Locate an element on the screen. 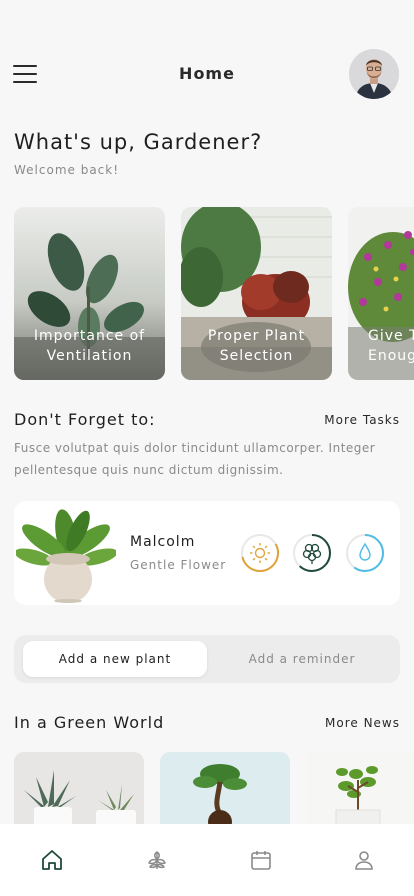  add-plant-button: Add a new plant is located at coordinates (115, 659).